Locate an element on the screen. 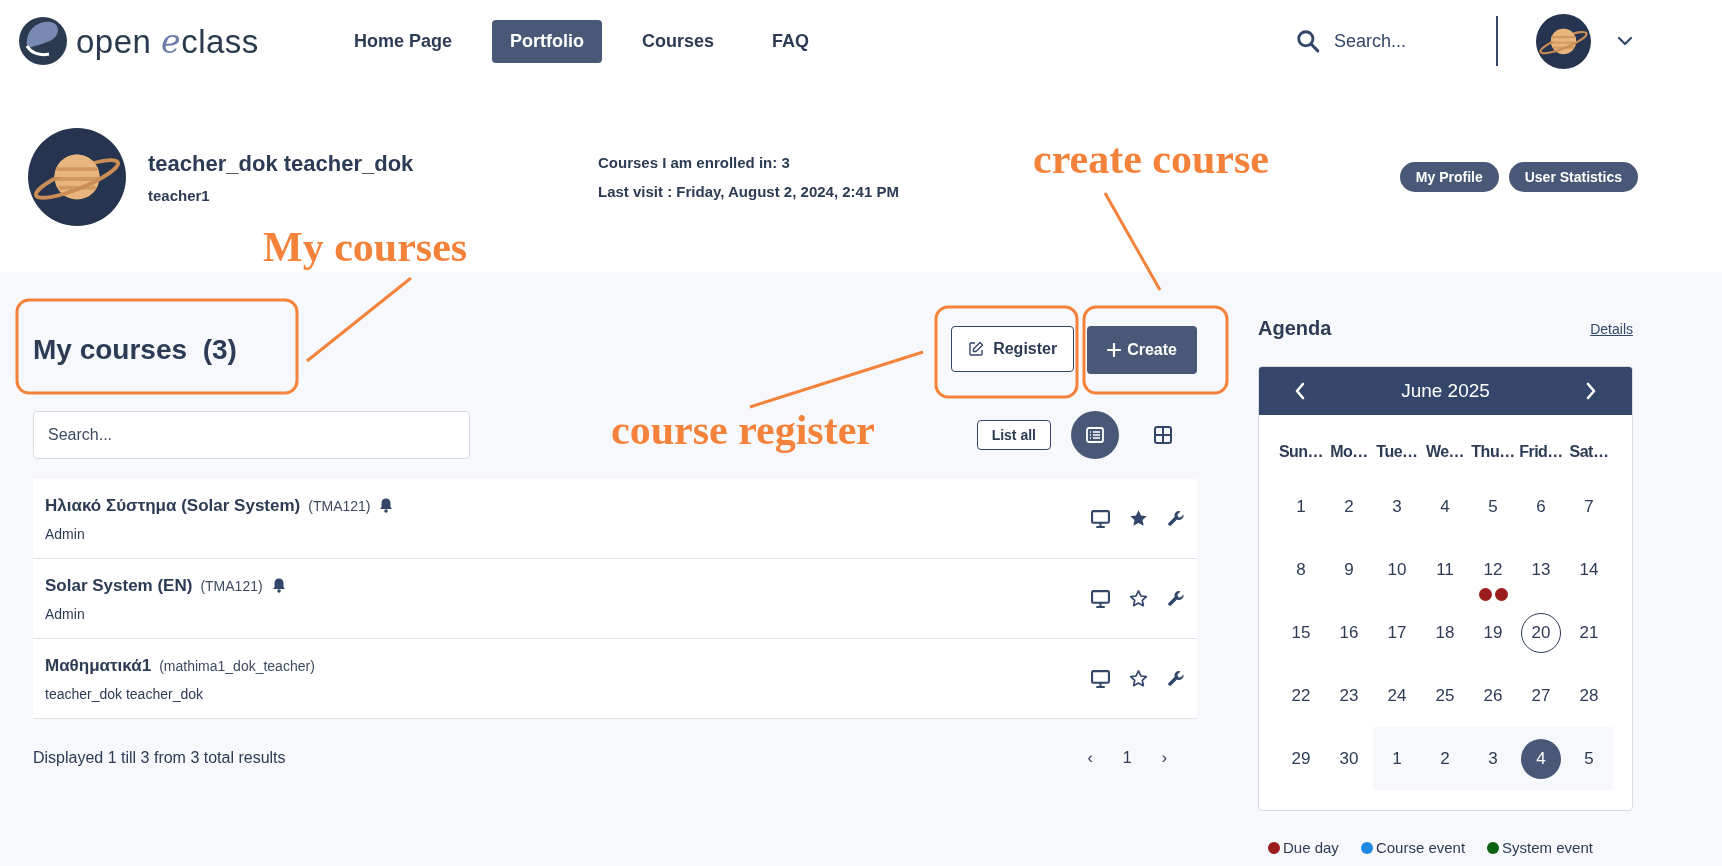  month-label: June 2025 is located at coordinates (1445, 391).